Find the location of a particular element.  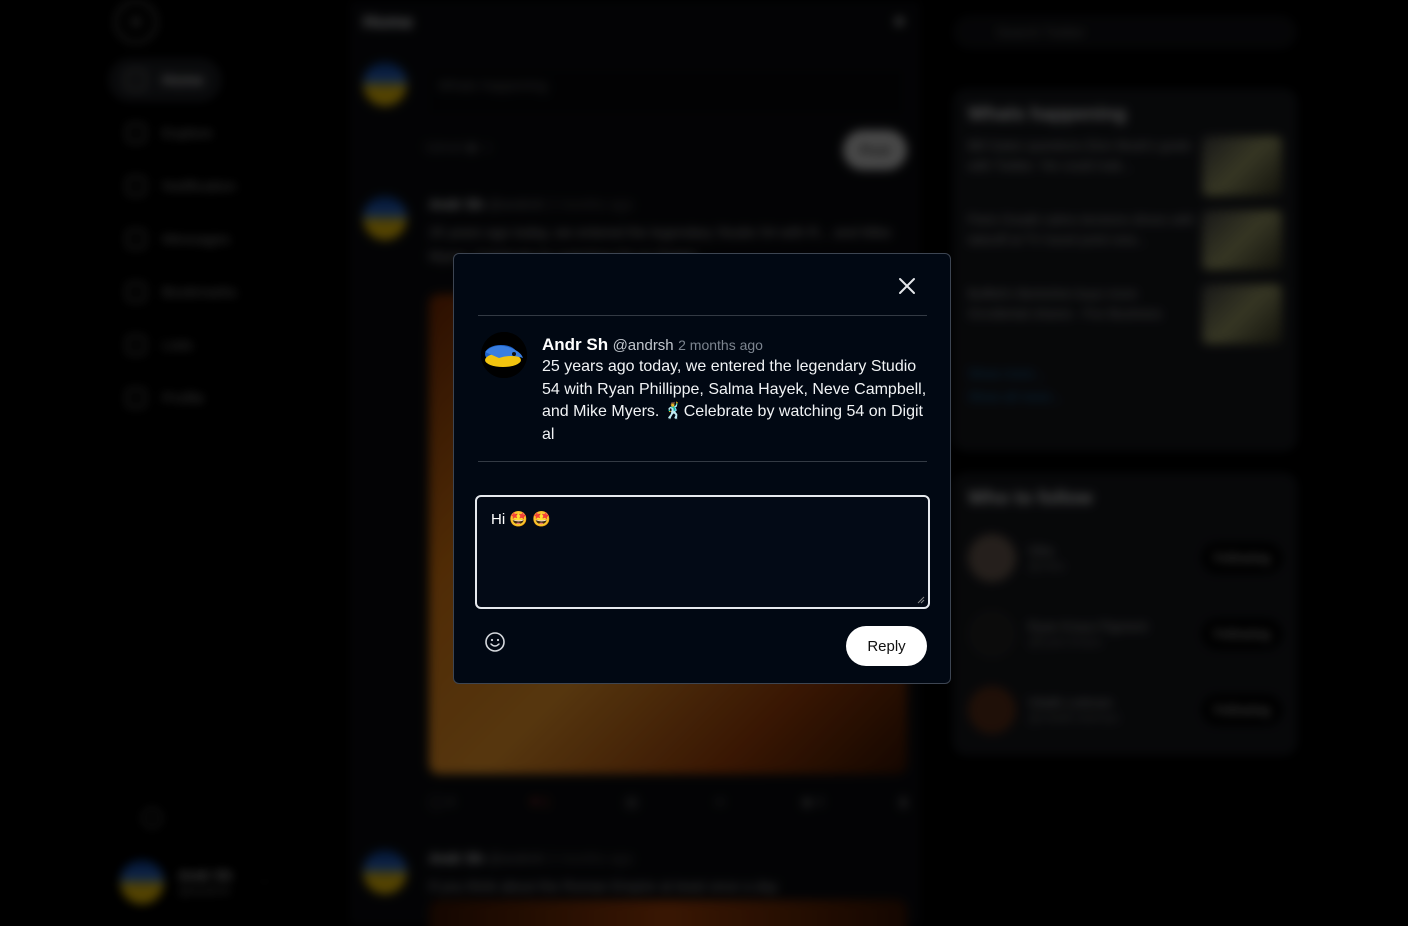

close-icon is located at coordinates (907, 286).